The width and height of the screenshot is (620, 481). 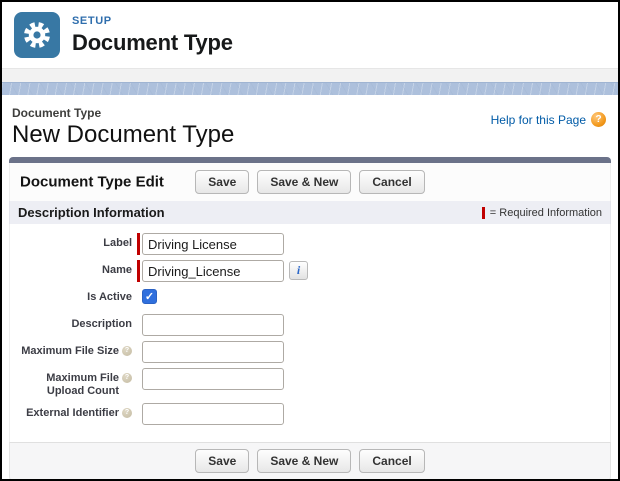 What do you see at coordinates (213, 352) in the screenshot?
I see `maximum-file-size-input` at bounding box center [213, 352].